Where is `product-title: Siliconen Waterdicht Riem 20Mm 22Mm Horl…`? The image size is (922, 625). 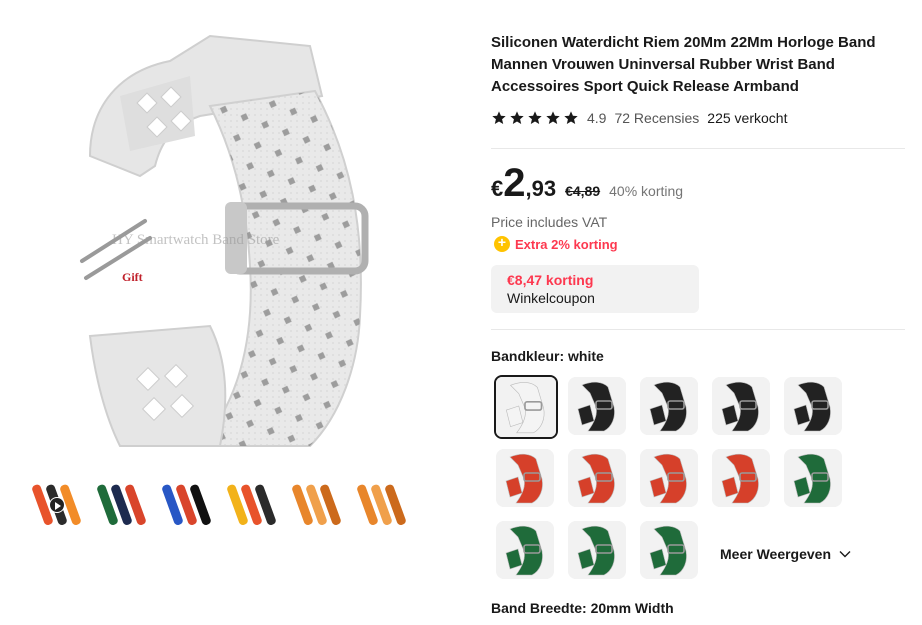 product-title: Siliconen Waterdicht Riem 20Mm 22Mm Horl… is located at coordinates (683, 64).